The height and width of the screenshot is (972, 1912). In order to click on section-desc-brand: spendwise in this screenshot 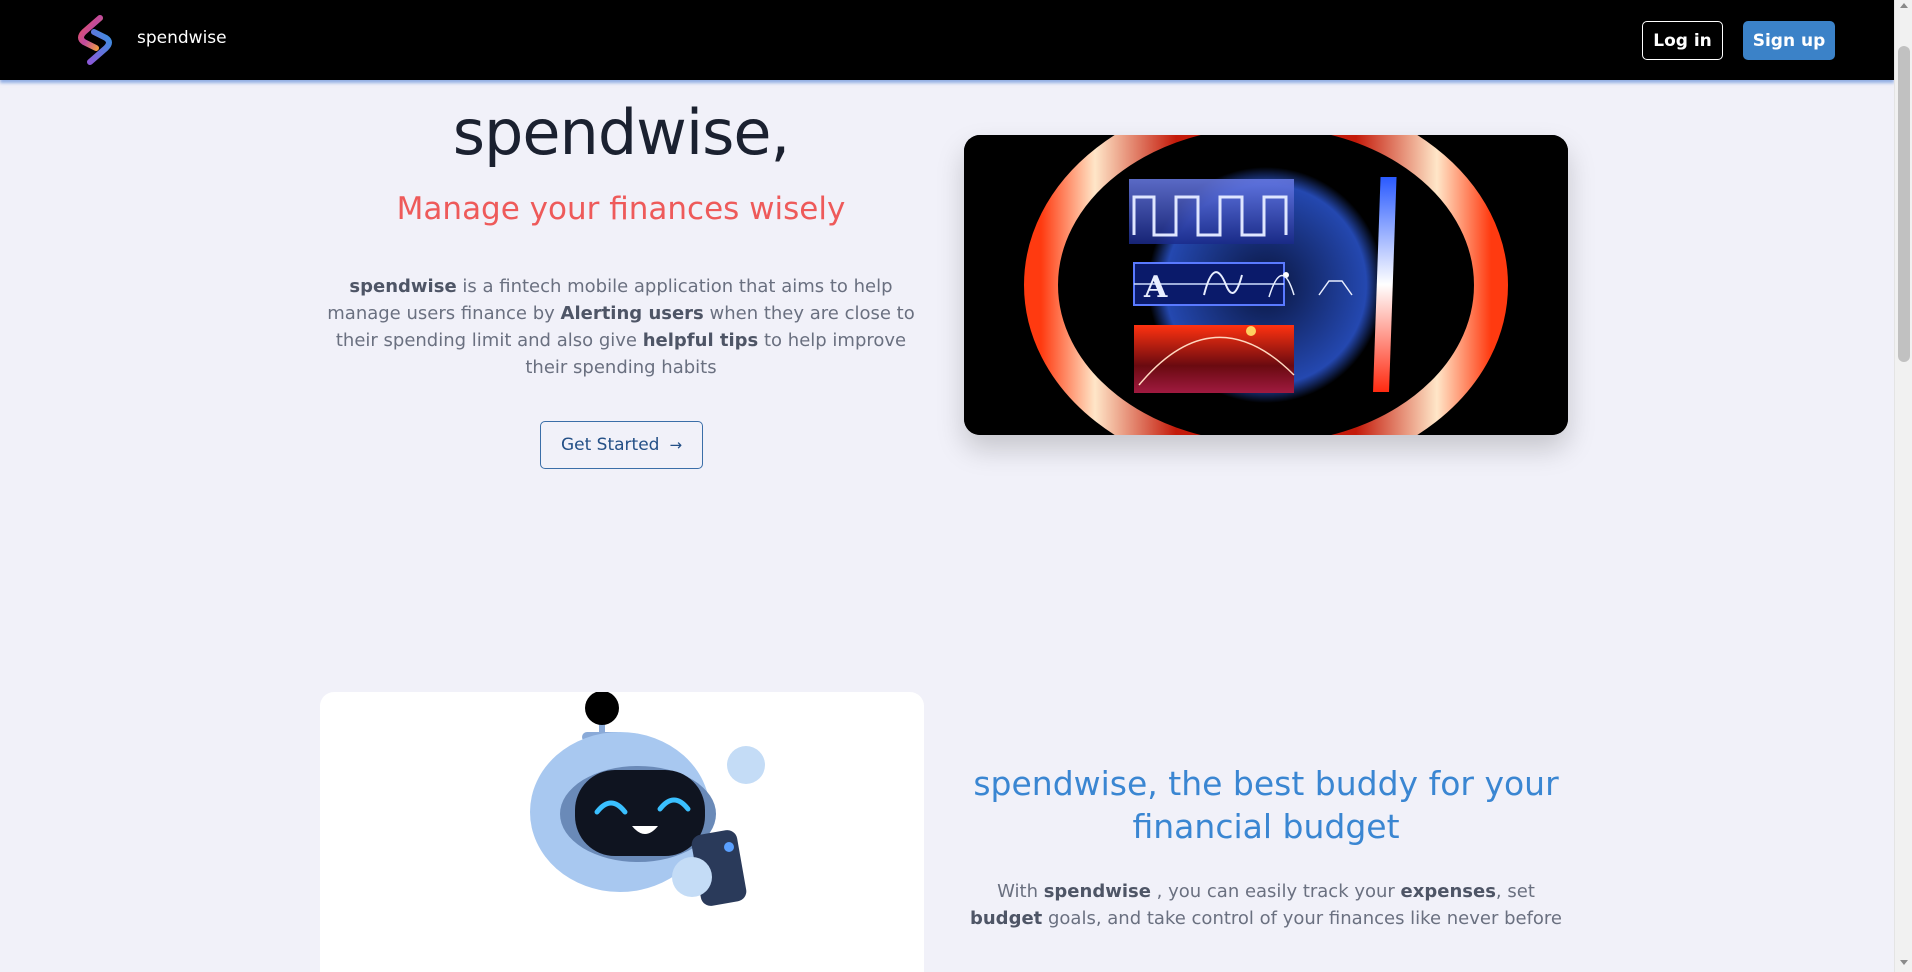, I will do `click(1097, 891)`.